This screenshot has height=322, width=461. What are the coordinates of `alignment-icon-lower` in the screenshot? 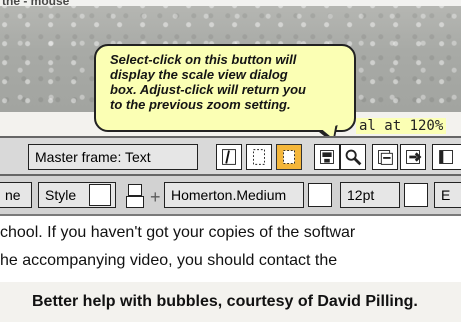 It's located at (135, 202).